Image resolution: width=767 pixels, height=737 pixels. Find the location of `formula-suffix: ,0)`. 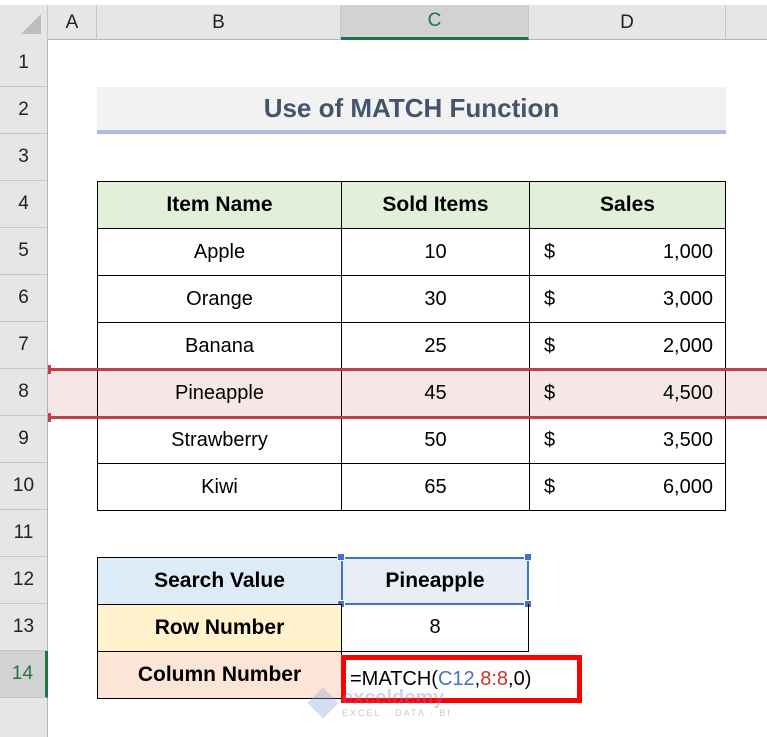

formula-suffix: ,0) is located at coordinates (520, 678).